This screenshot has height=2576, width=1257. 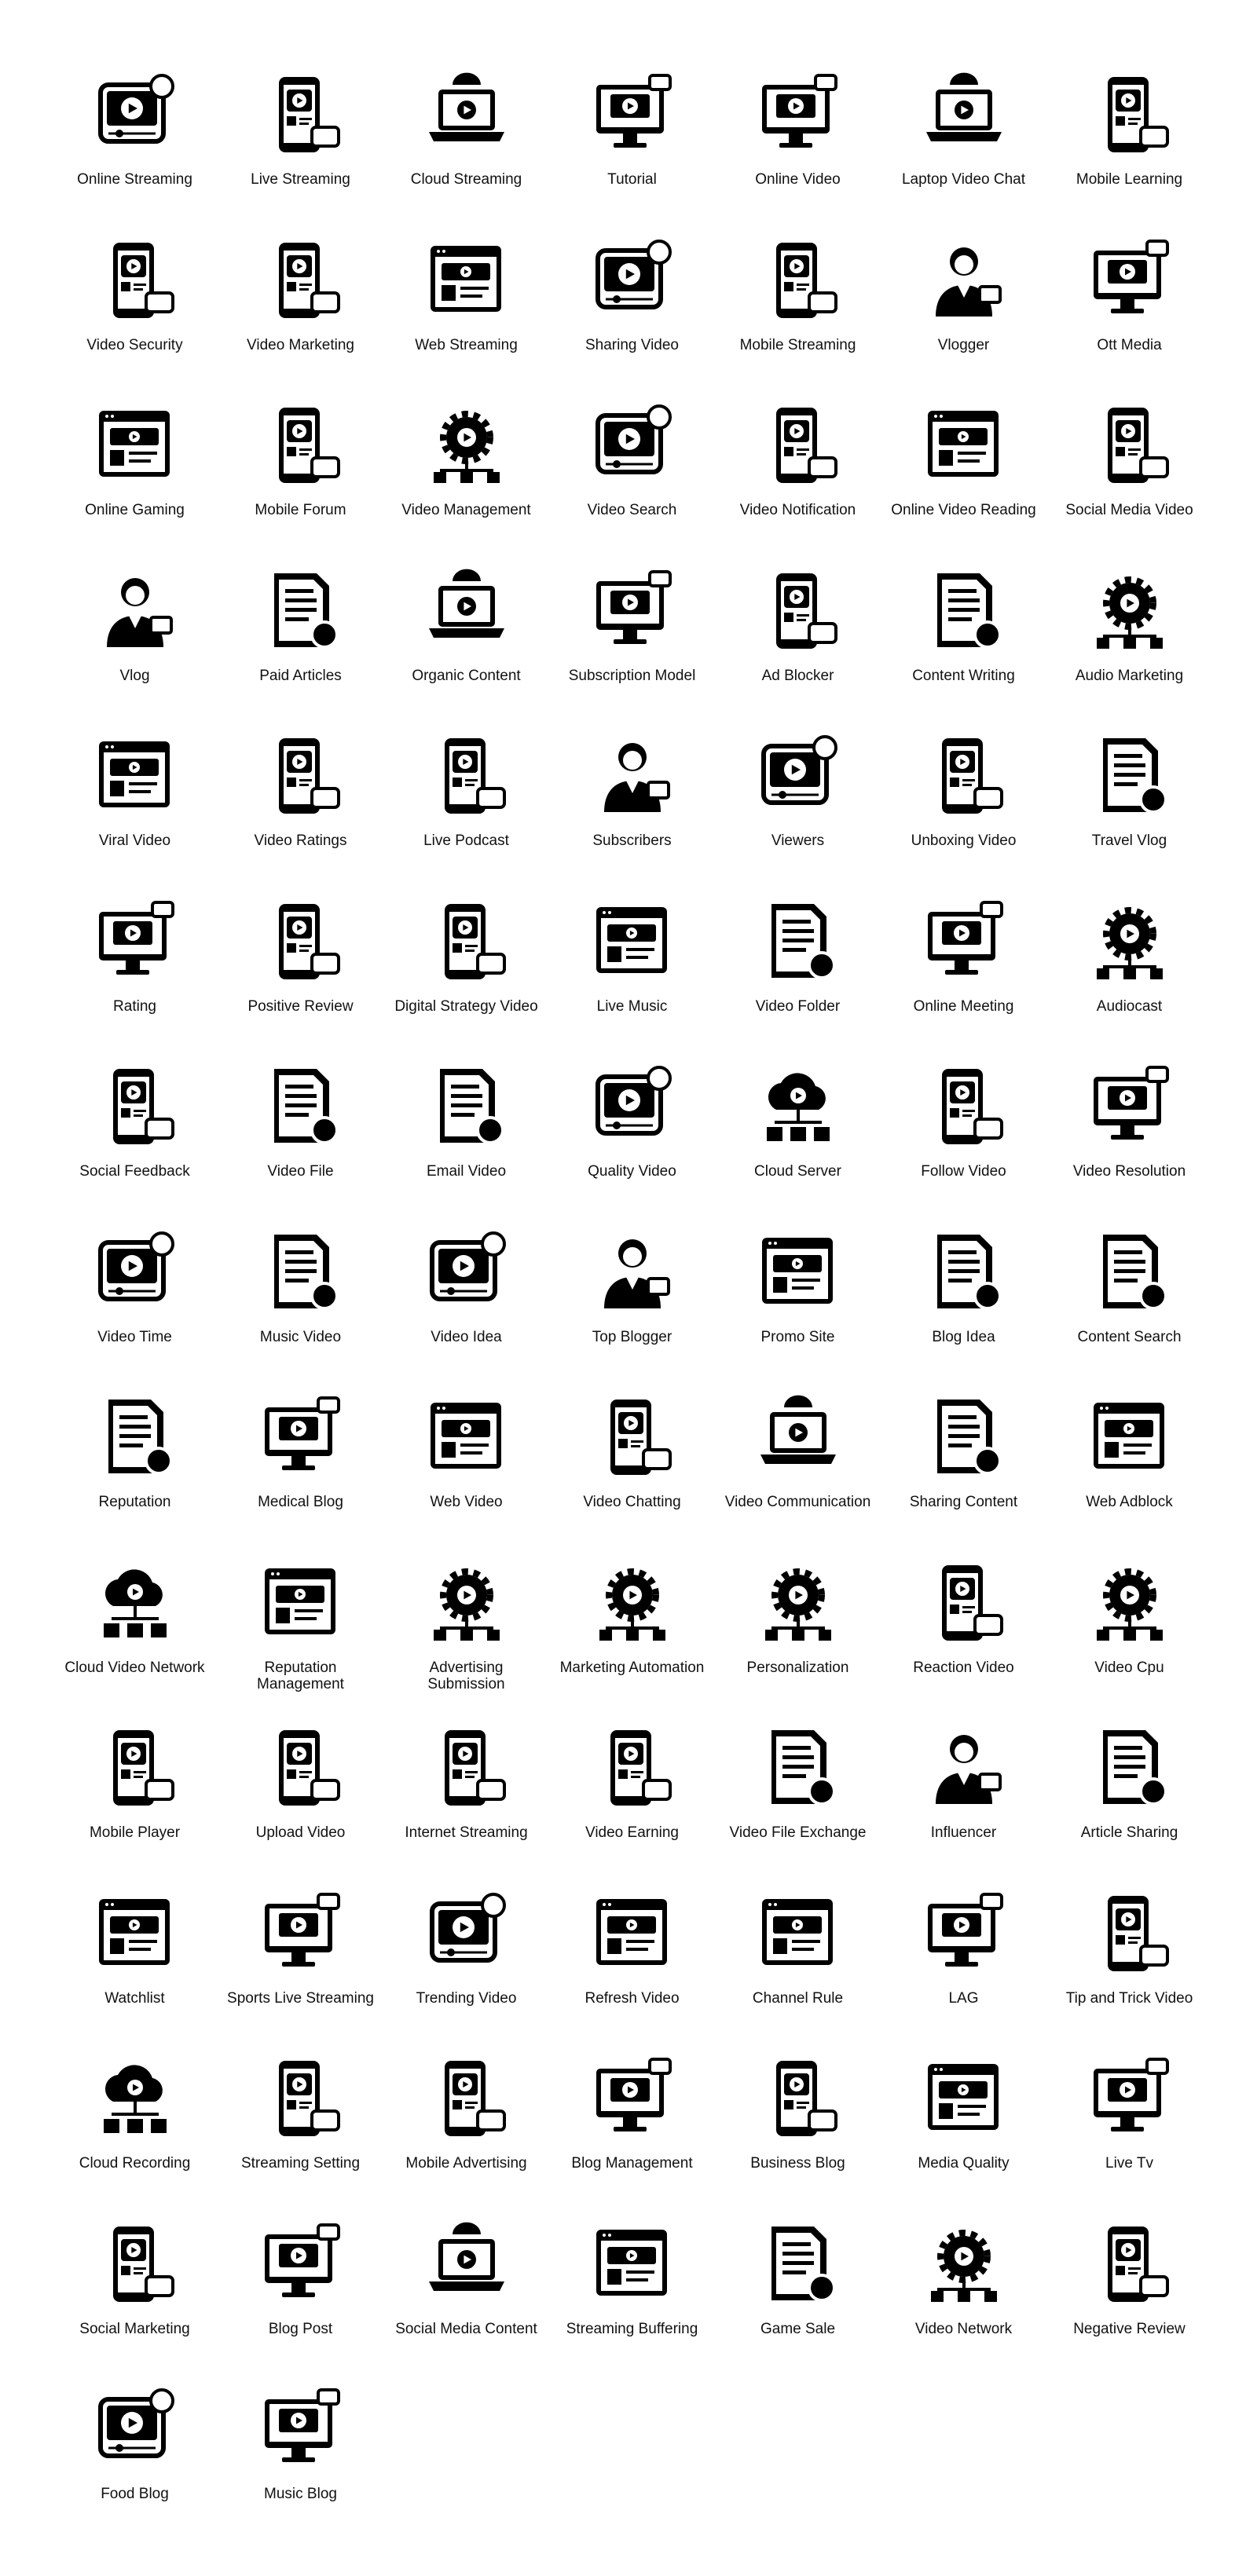 I want to click on icon-tile: Positive Review, so click(x=301, y=973).